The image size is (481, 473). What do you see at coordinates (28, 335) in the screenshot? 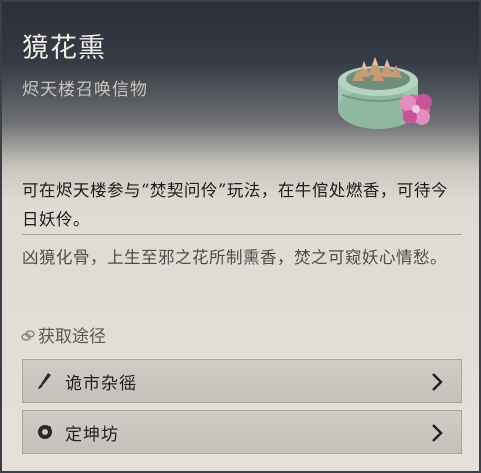
I see `chain-link-icon` at bounding box center [28, 335].